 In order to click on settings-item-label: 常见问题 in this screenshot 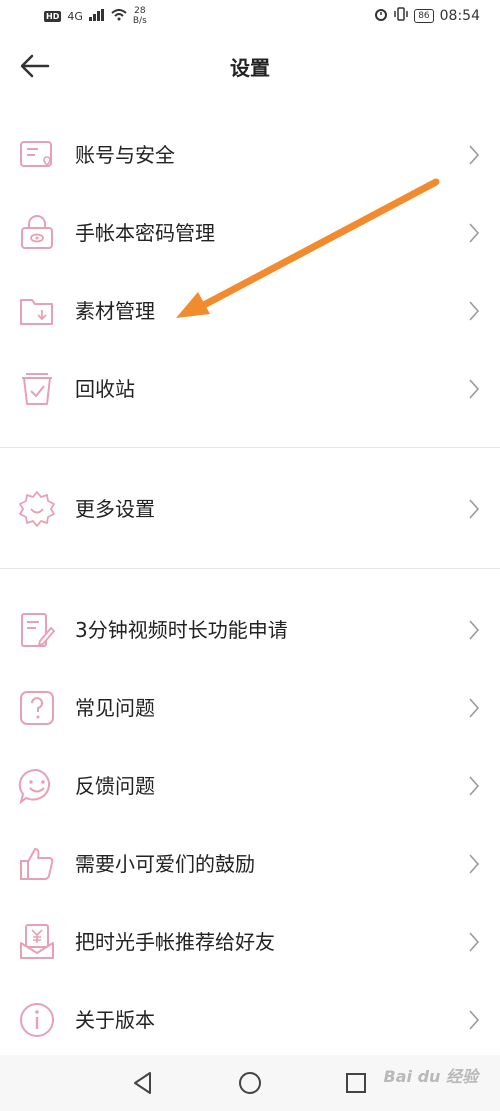, I will do `click(115, 708)`.